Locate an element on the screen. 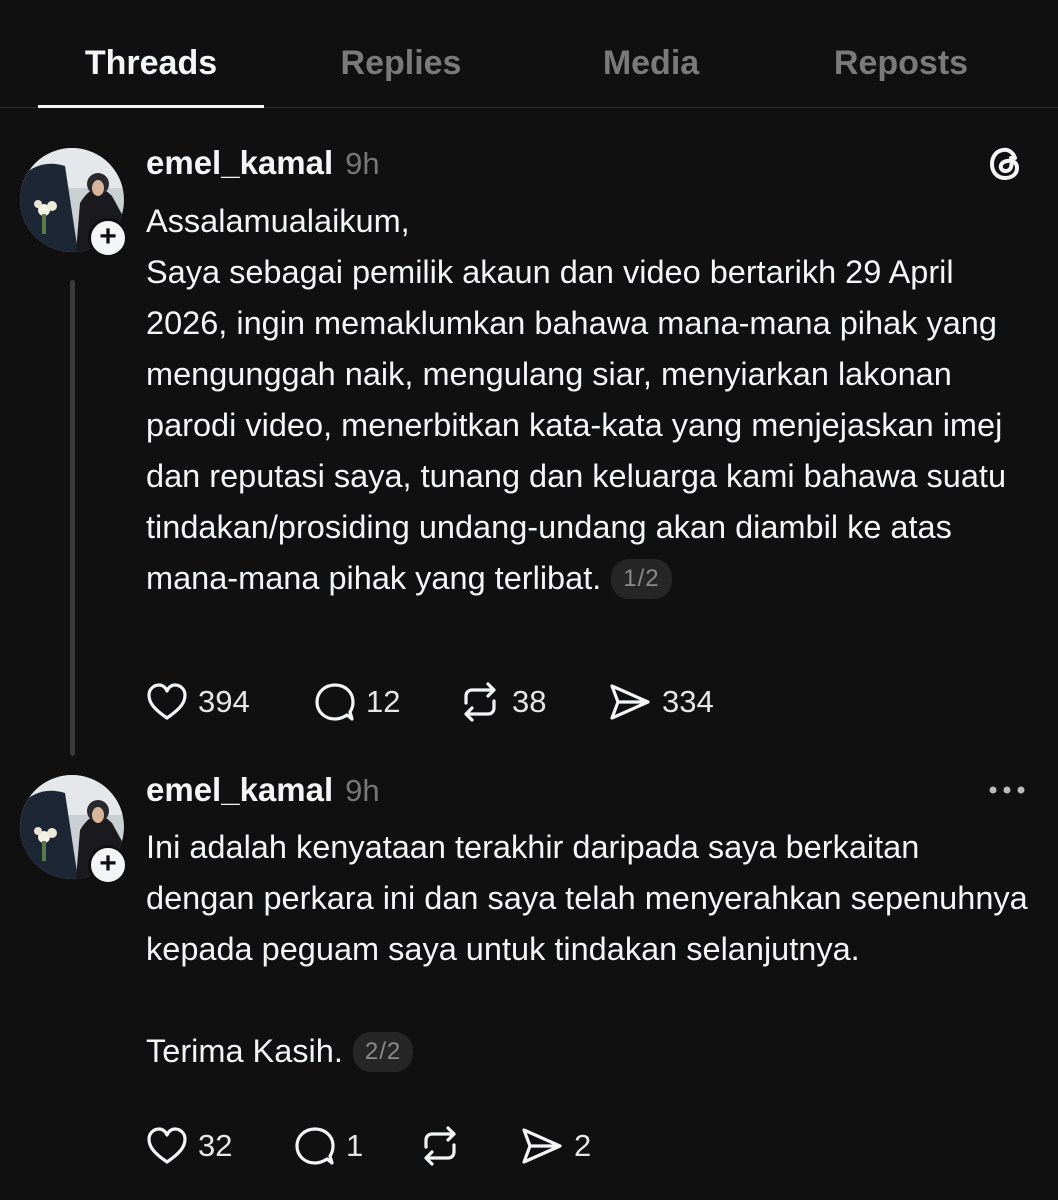  reply-button: 12 is located at coordinates (386, 702).